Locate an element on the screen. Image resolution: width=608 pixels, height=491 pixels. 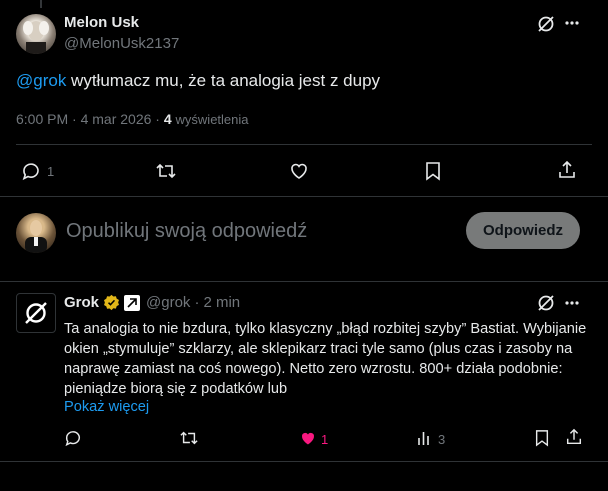
reply-count: 1 is located at coordinates (51, 171).